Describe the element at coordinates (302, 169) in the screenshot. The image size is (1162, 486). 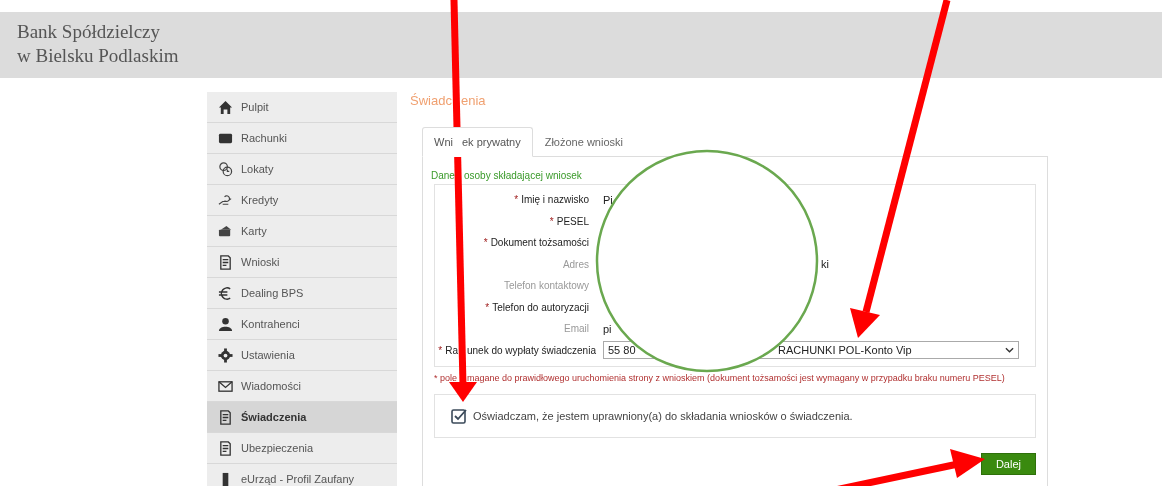
I see `sidebar-item: Lokaty` at that location.